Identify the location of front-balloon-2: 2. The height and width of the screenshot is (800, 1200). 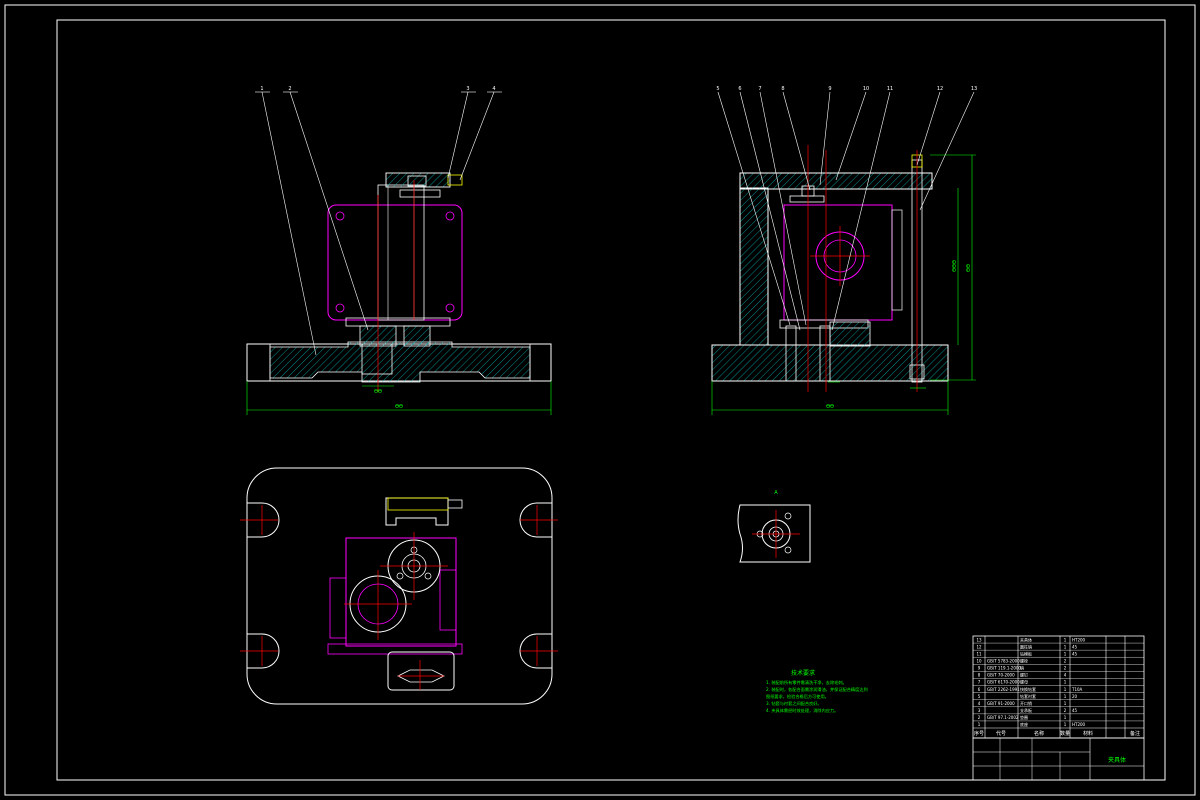
(289, 89).